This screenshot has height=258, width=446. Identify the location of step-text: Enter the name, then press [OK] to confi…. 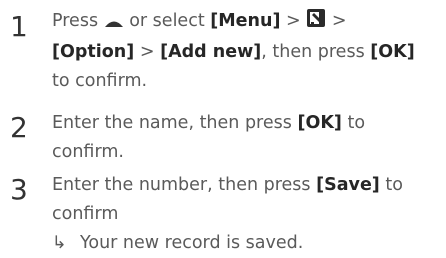
(209, 137).